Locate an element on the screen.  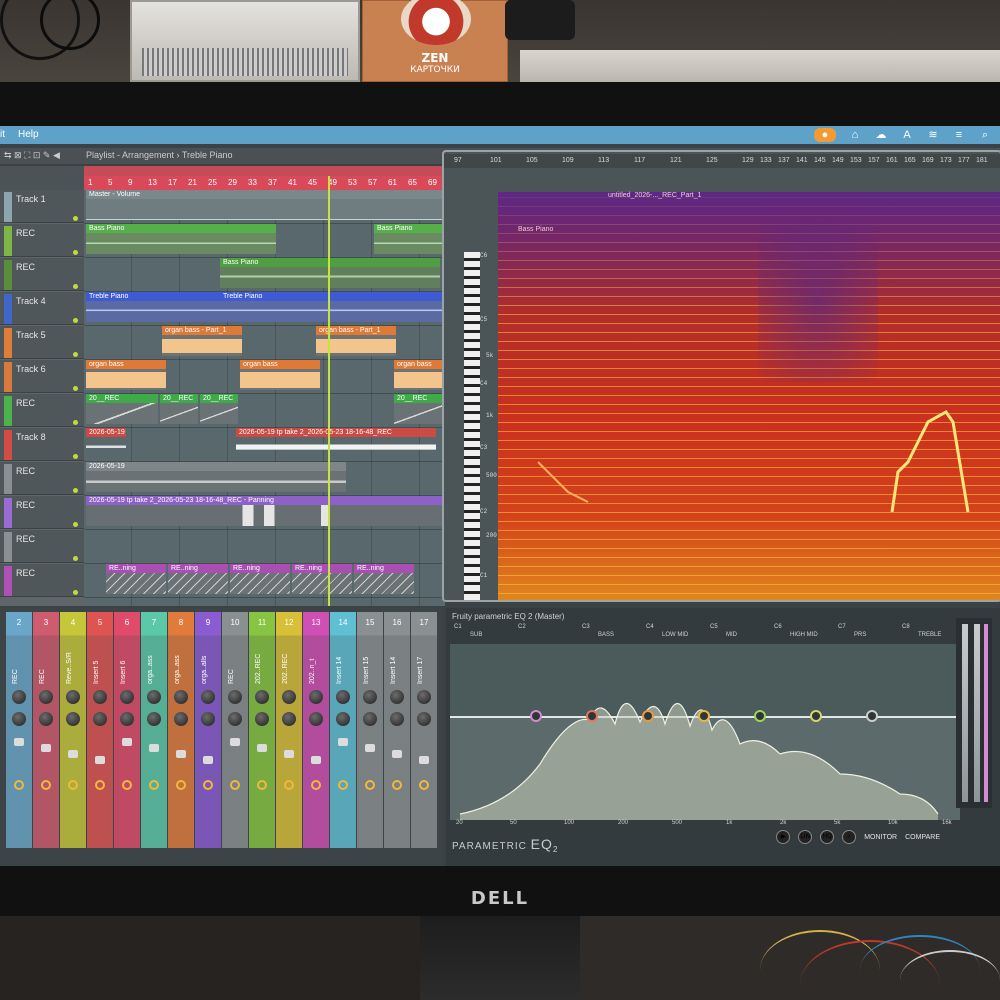
clip-bass-piano: Bass Piano is located at coordinates (181, 239).